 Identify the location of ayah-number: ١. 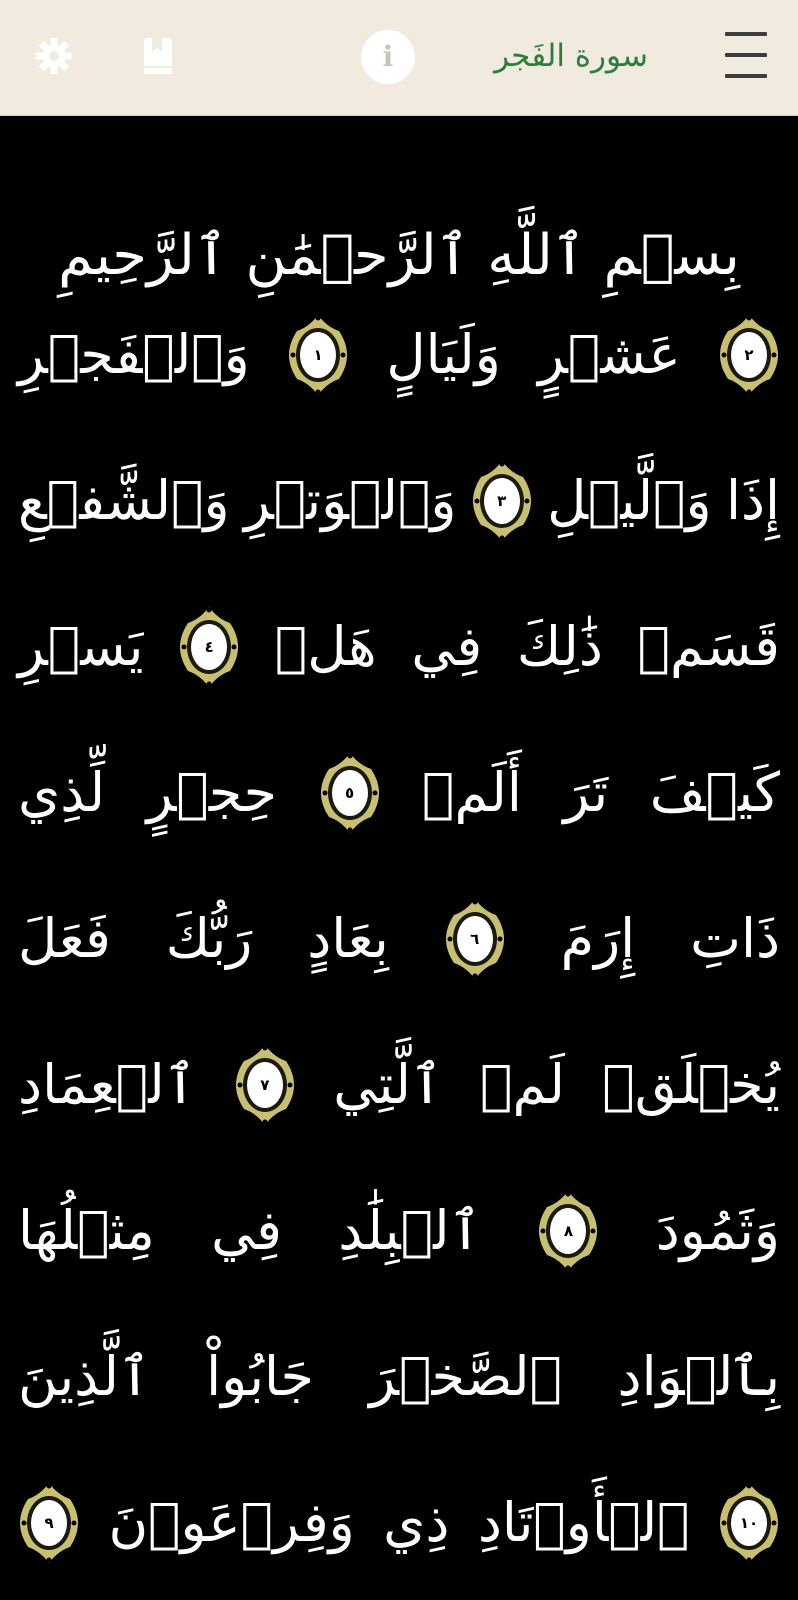
(318, 355).